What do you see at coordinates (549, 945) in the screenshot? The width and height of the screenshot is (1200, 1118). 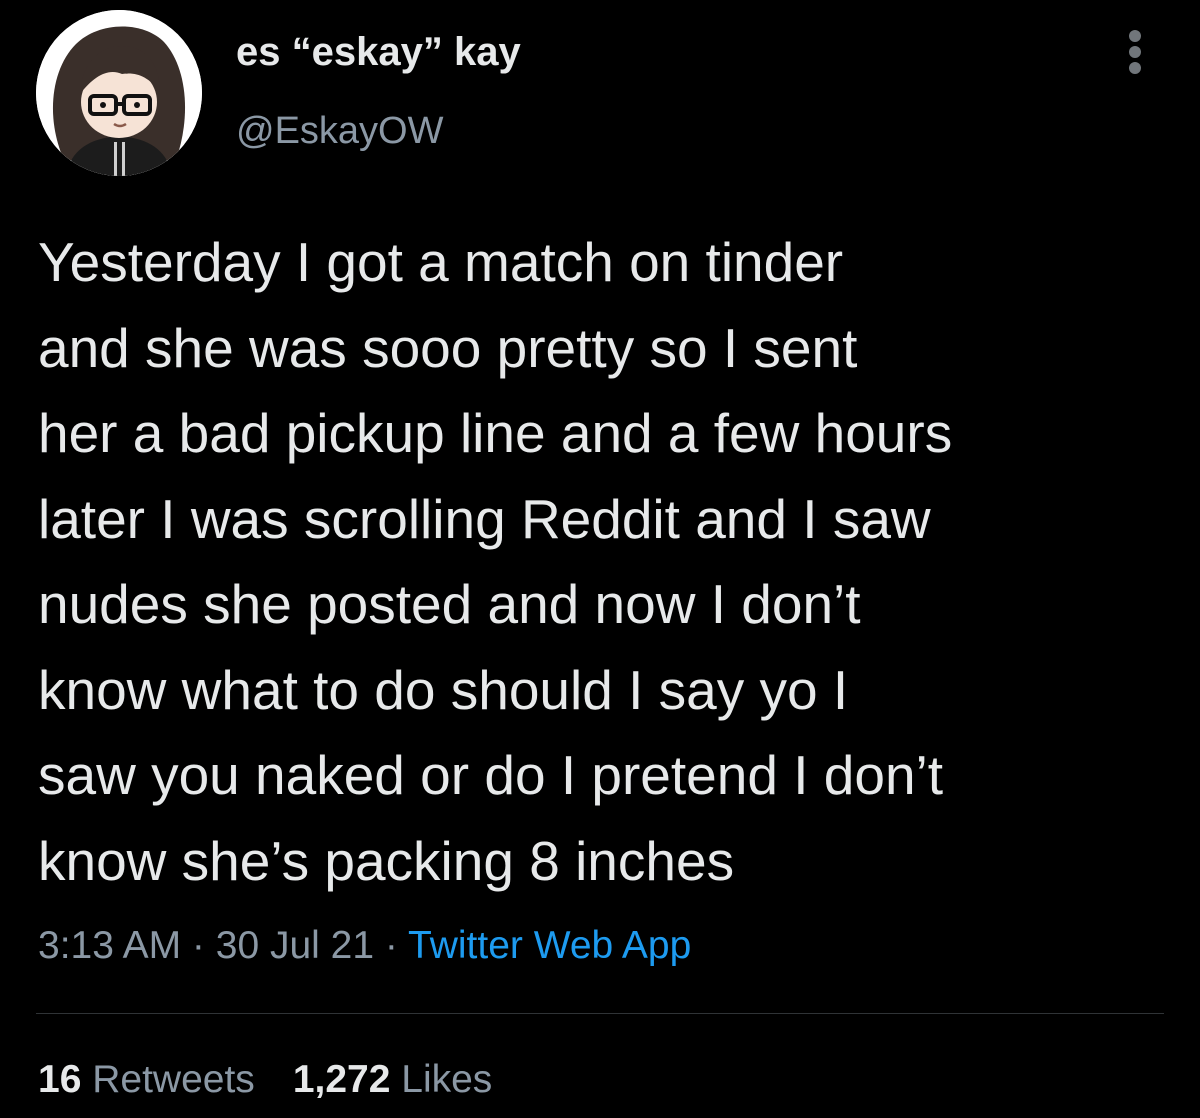 I see `tweet-source-link: Twitter Web App` at bounding box center [549, 945].